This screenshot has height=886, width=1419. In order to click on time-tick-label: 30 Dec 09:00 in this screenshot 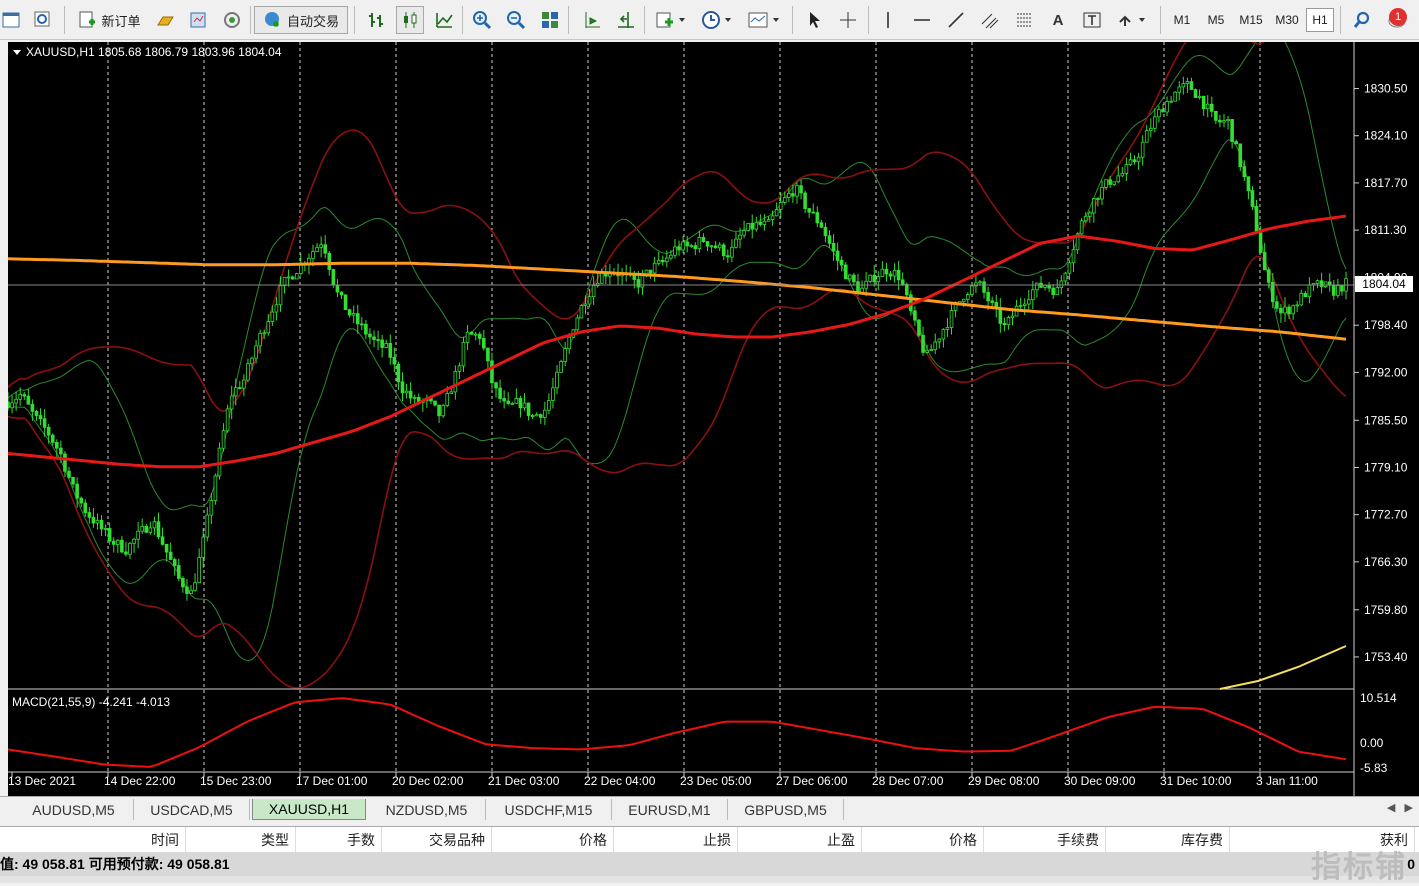, I will do `click(1100, 781)`.